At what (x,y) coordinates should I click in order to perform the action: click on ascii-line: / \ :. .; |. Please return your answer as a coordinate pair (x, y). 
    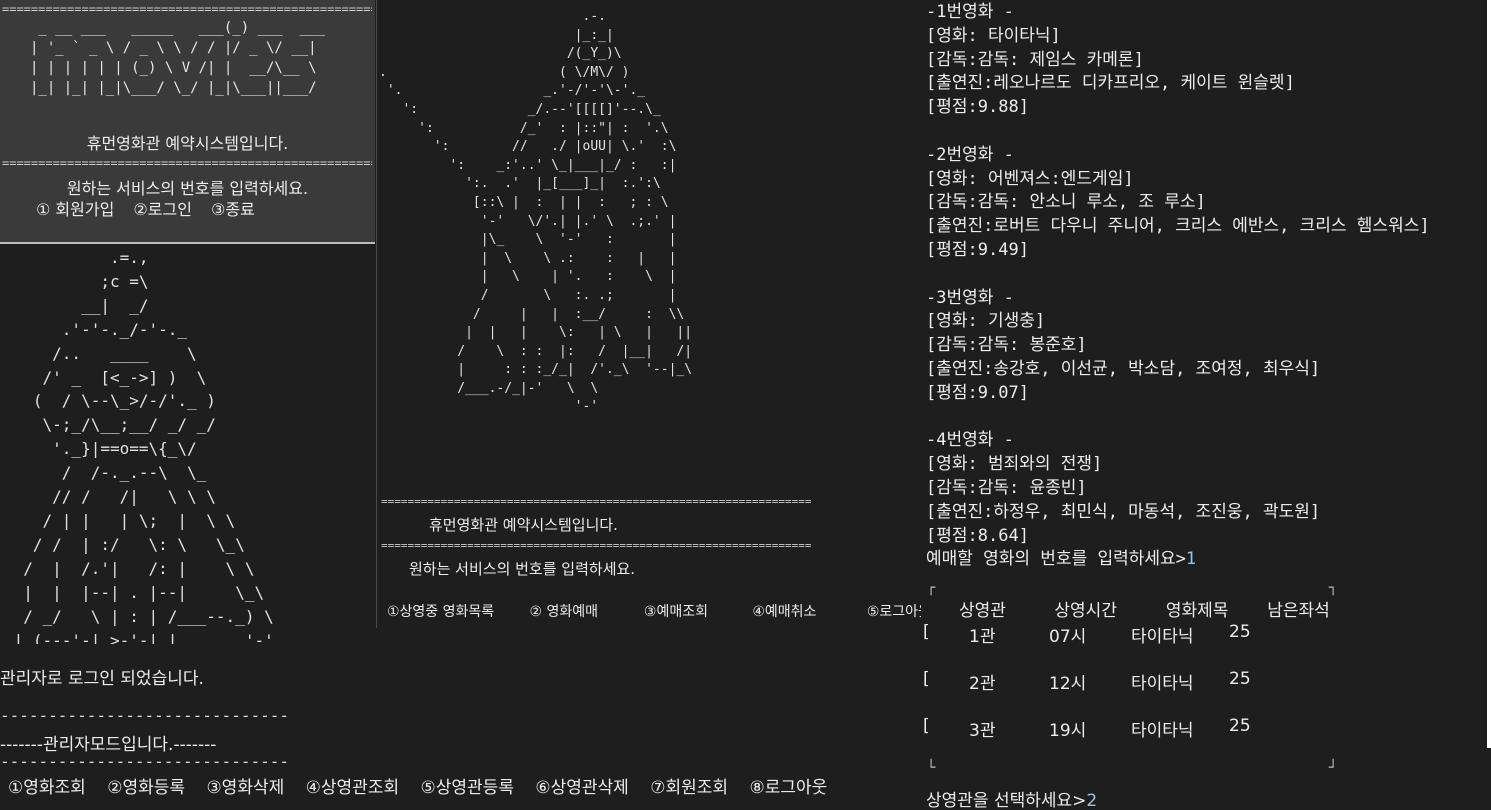
    Looking at the image, I should click on (528, 295).